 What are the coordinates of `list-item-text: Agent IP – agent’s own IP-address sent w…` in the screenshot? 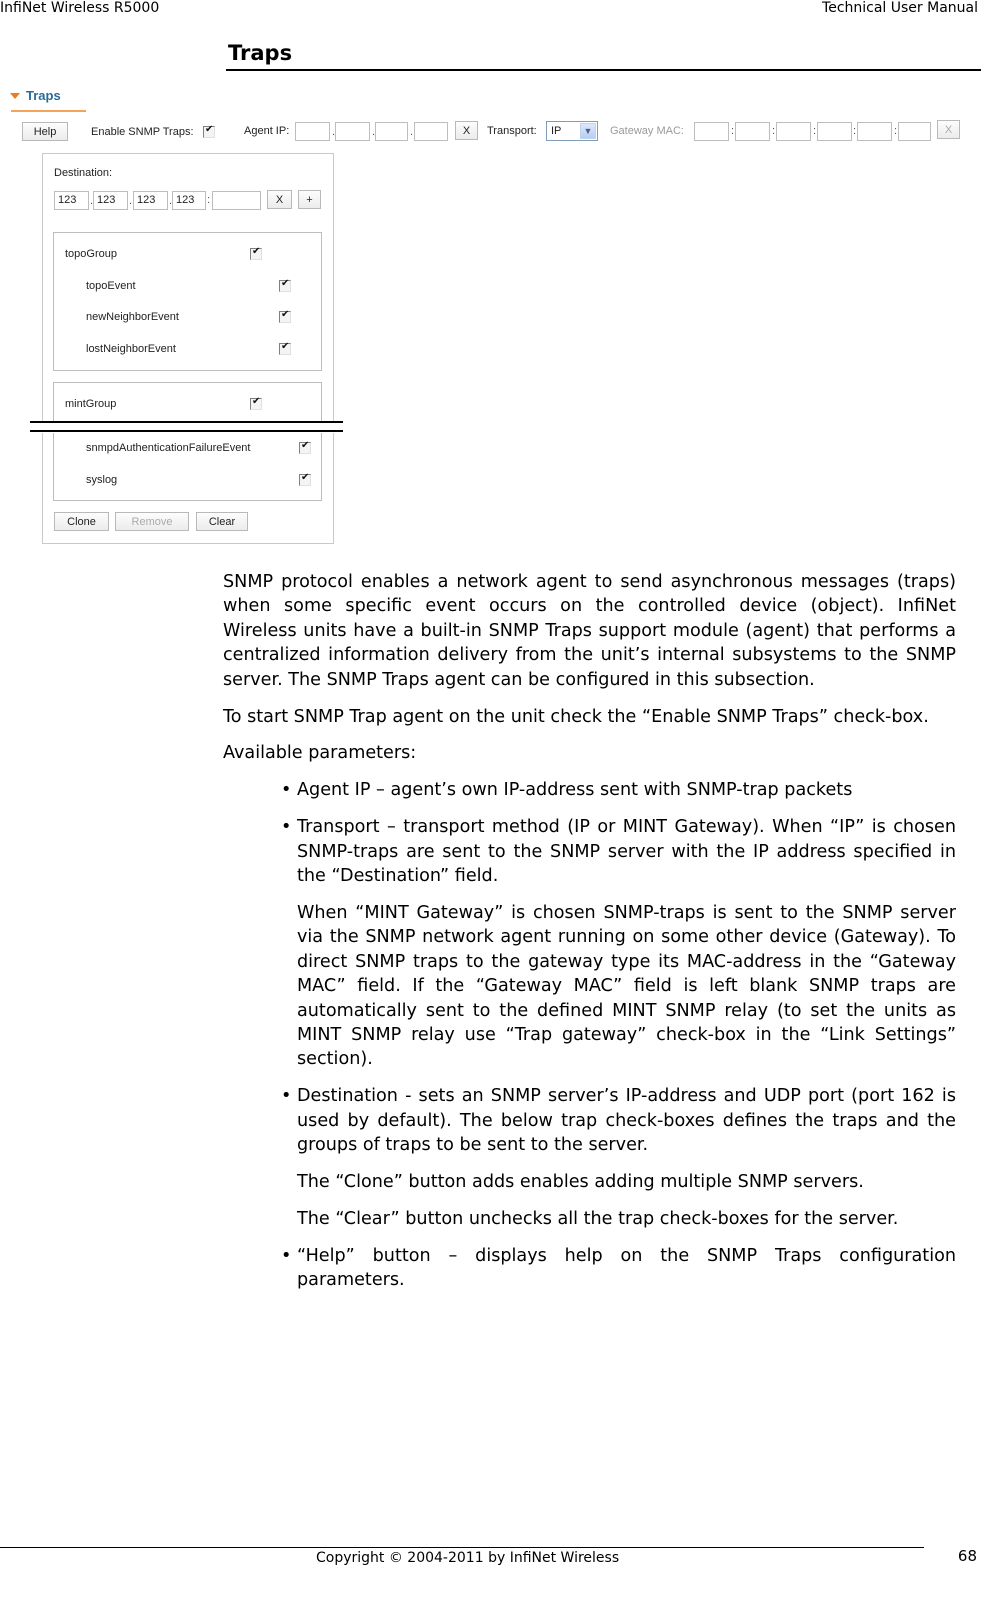 It's located at (575, 790).